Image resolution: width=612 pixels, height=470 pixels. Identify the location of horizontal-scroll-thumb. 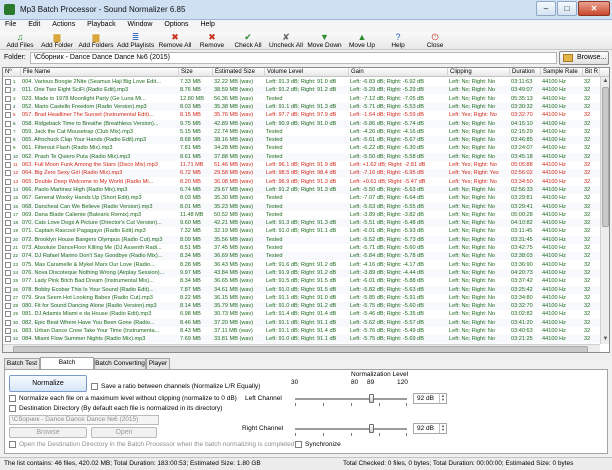
(300, 349).